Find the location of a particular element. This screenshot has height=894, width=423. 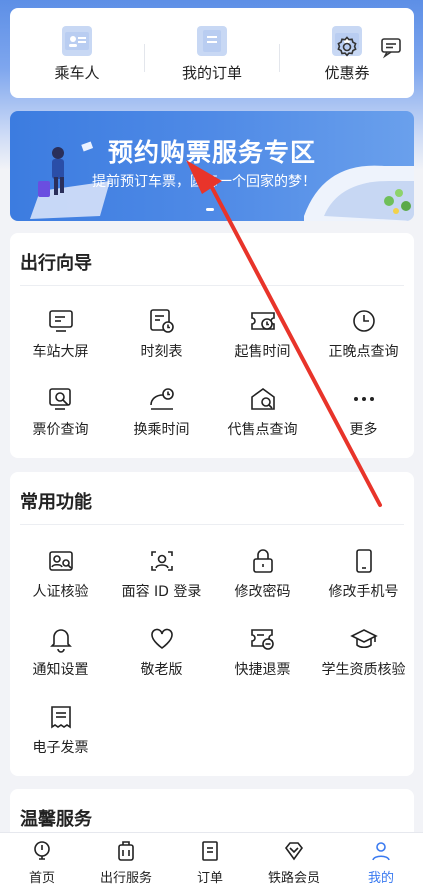

id-verify-icon is located at coordinates (60, 561).